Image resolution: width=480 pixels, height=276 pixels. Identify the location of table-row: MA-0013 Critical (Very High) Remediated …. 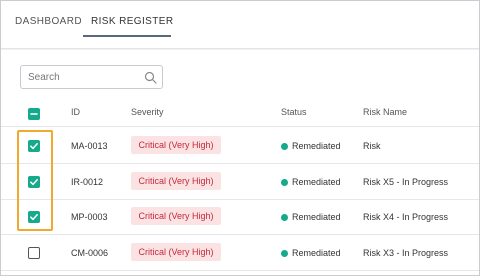
(240, 146).